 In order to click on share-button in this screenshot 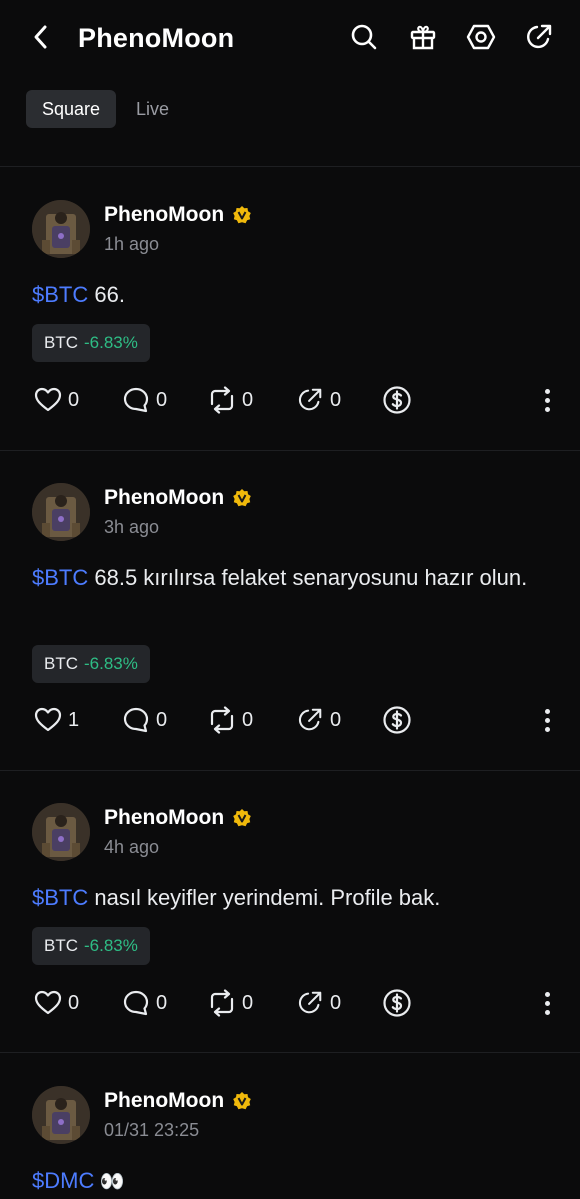, I will do `click(539, 37)`.